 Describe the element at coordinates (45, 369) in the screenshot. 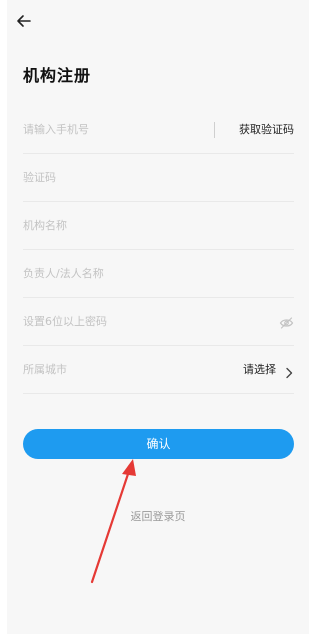

I see `city-label: 所属城市` at that location.